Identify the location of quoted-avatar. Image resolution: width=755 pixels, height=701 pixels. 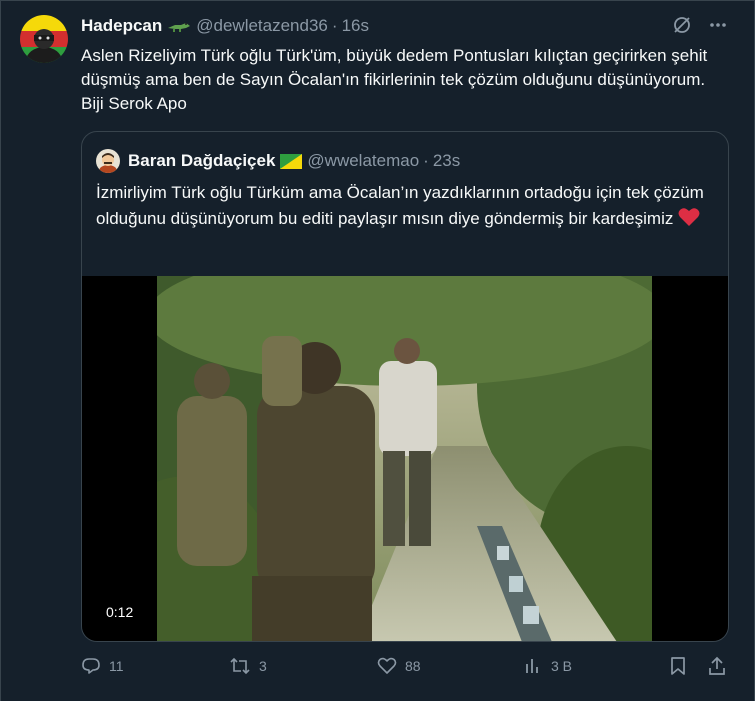
(108, 161).